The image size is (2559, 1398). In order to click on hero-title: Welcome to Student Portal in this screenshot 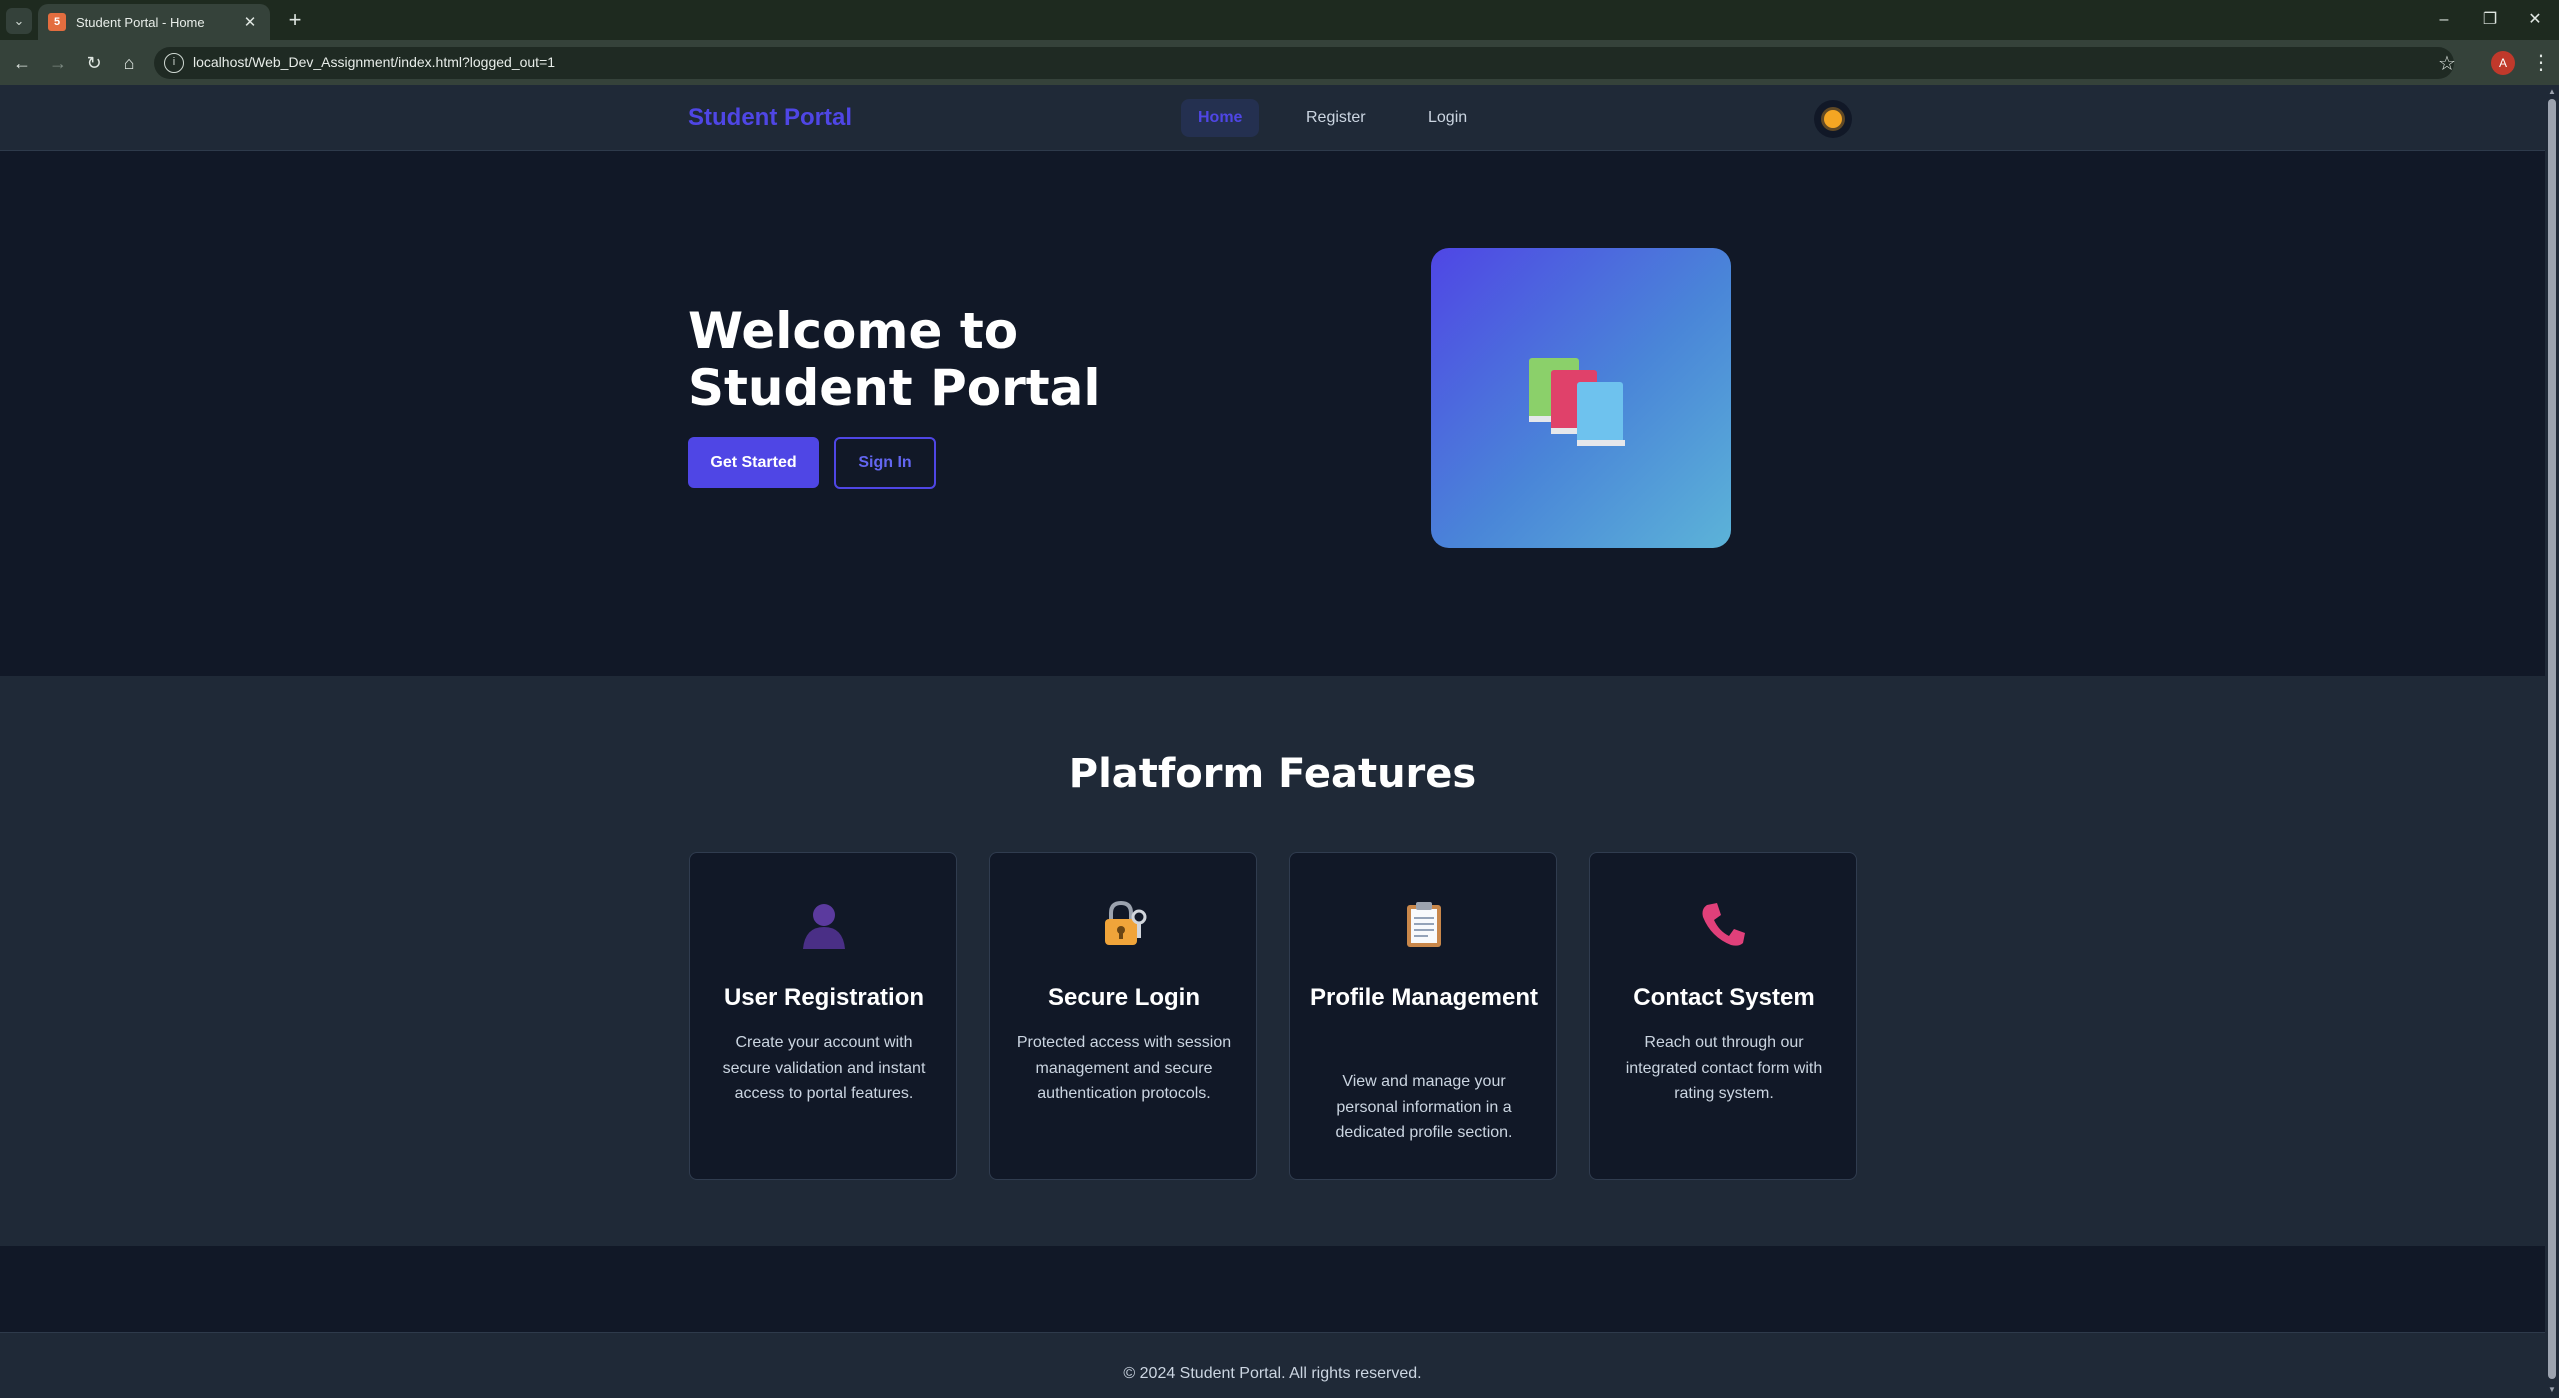, I will do `click(894, 359)`.